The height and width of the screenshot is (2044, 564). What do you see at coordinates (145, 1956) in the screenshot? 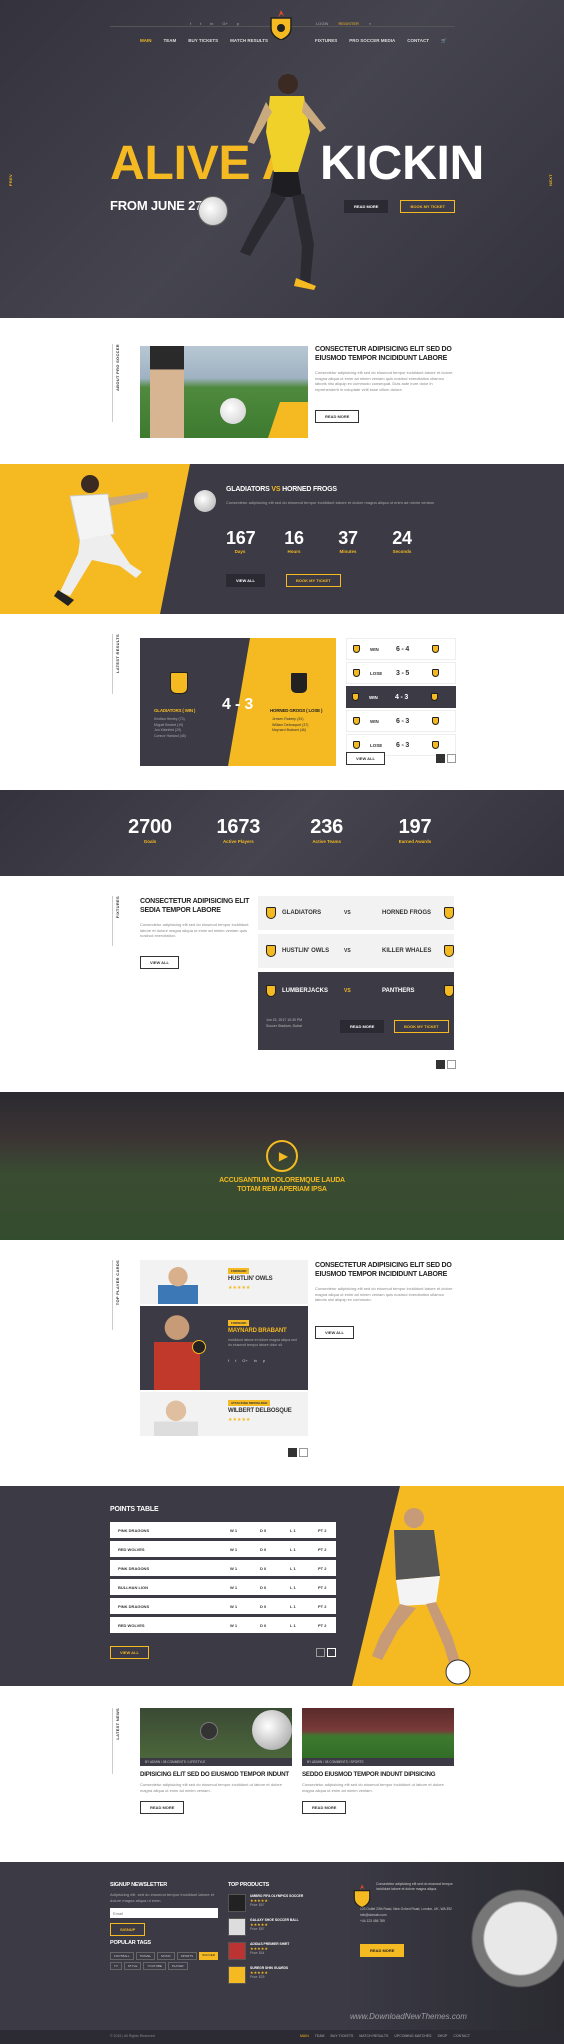
I see `tag: TRAVEL` at bounding box center [145, 1956].